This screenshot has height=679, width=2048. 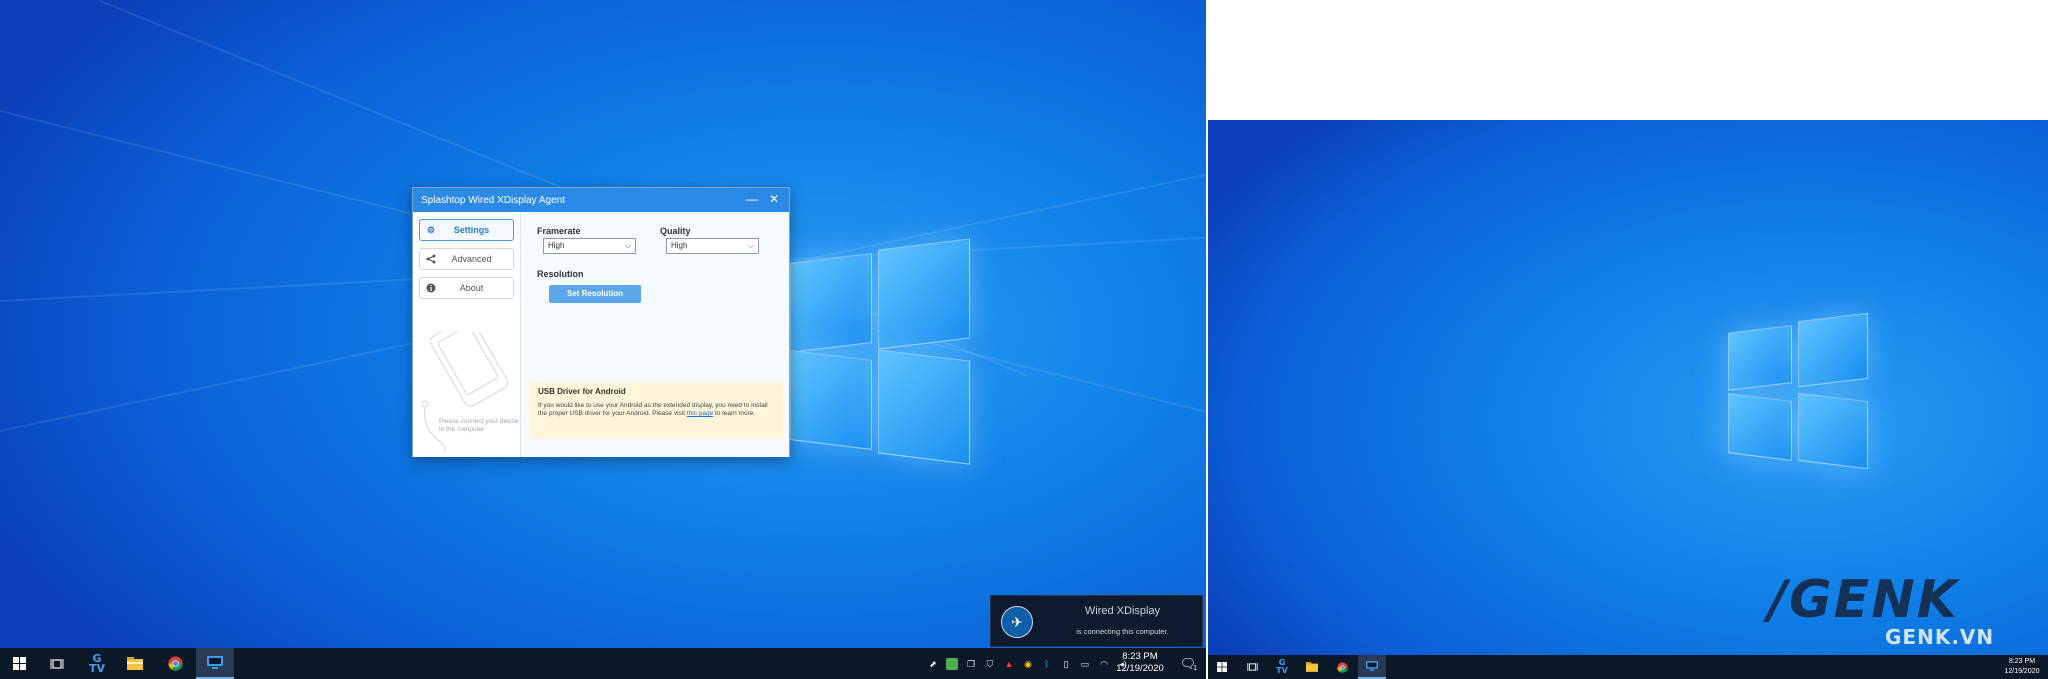 I want to click on toast-message: is connecting this computer., so click(x=1122, y=631).